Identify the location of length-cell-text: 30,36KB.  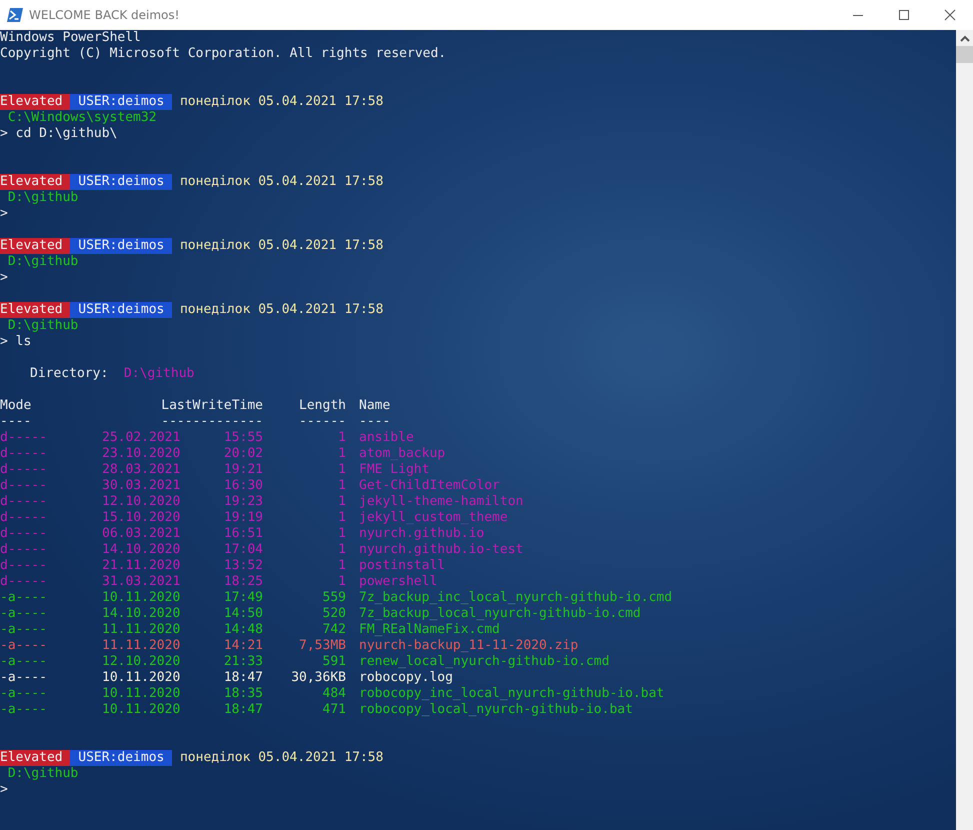
(318, 678).